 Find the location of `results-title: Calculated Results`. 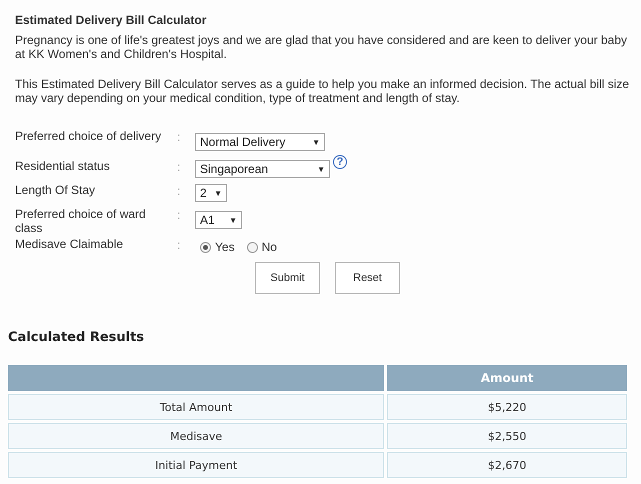

results-title: Calculated Results is located at coordinates (77, 337).